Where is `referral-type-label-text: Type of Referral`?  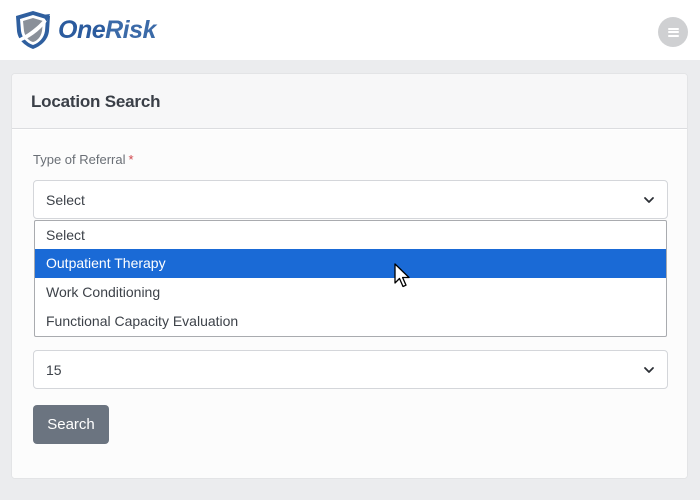 referral-type-label-text: Type of Referral is located at coordinates (79, 159).